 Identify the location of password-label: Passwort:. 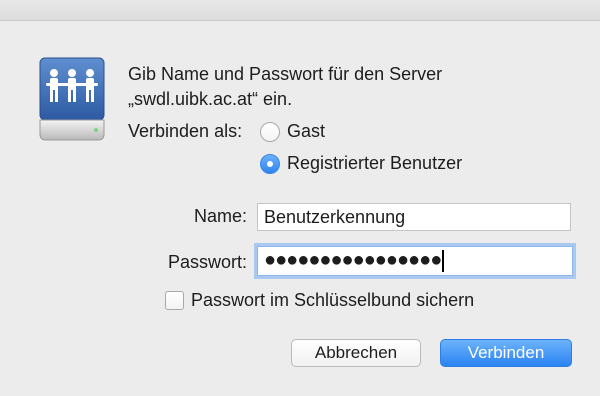
(207, 262).